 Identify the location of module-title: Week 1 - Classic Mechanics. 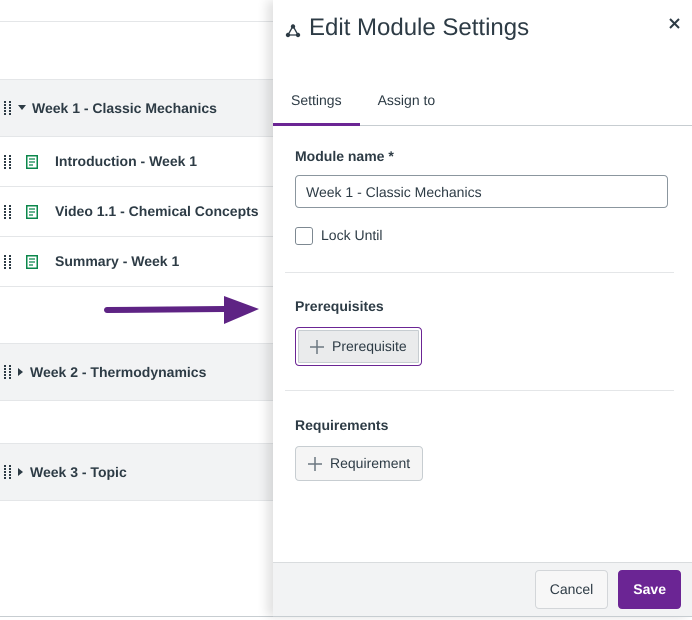
(124, 108).